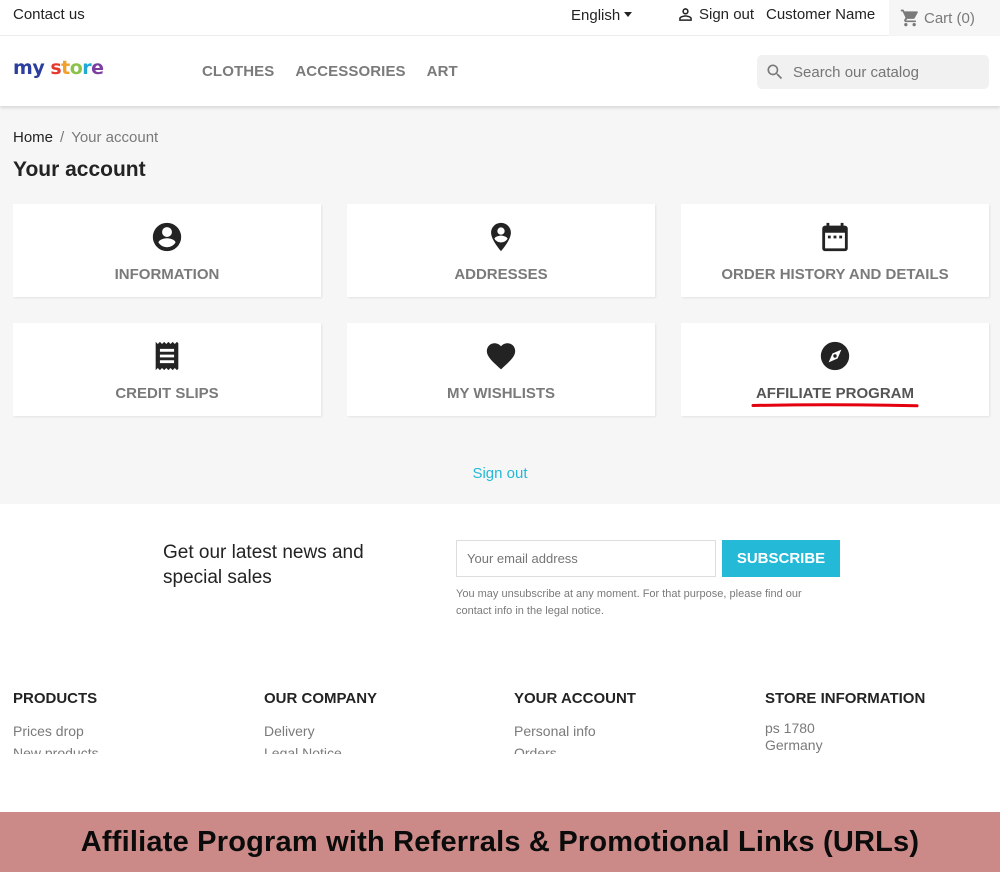 The height and width of the screenshot is (872, 1000). I want to click on search-input, so click(888, 72).